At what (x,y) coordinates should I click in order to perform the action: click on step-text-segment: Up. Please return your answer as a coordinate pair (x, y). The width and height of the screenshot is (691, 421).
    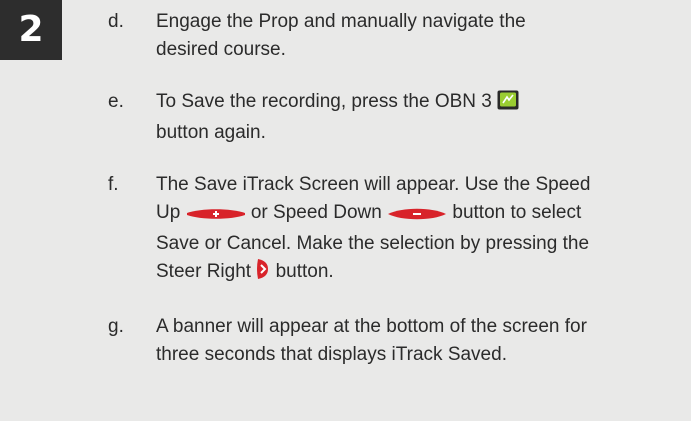
    Looking at the image, I should click on (168, 212).